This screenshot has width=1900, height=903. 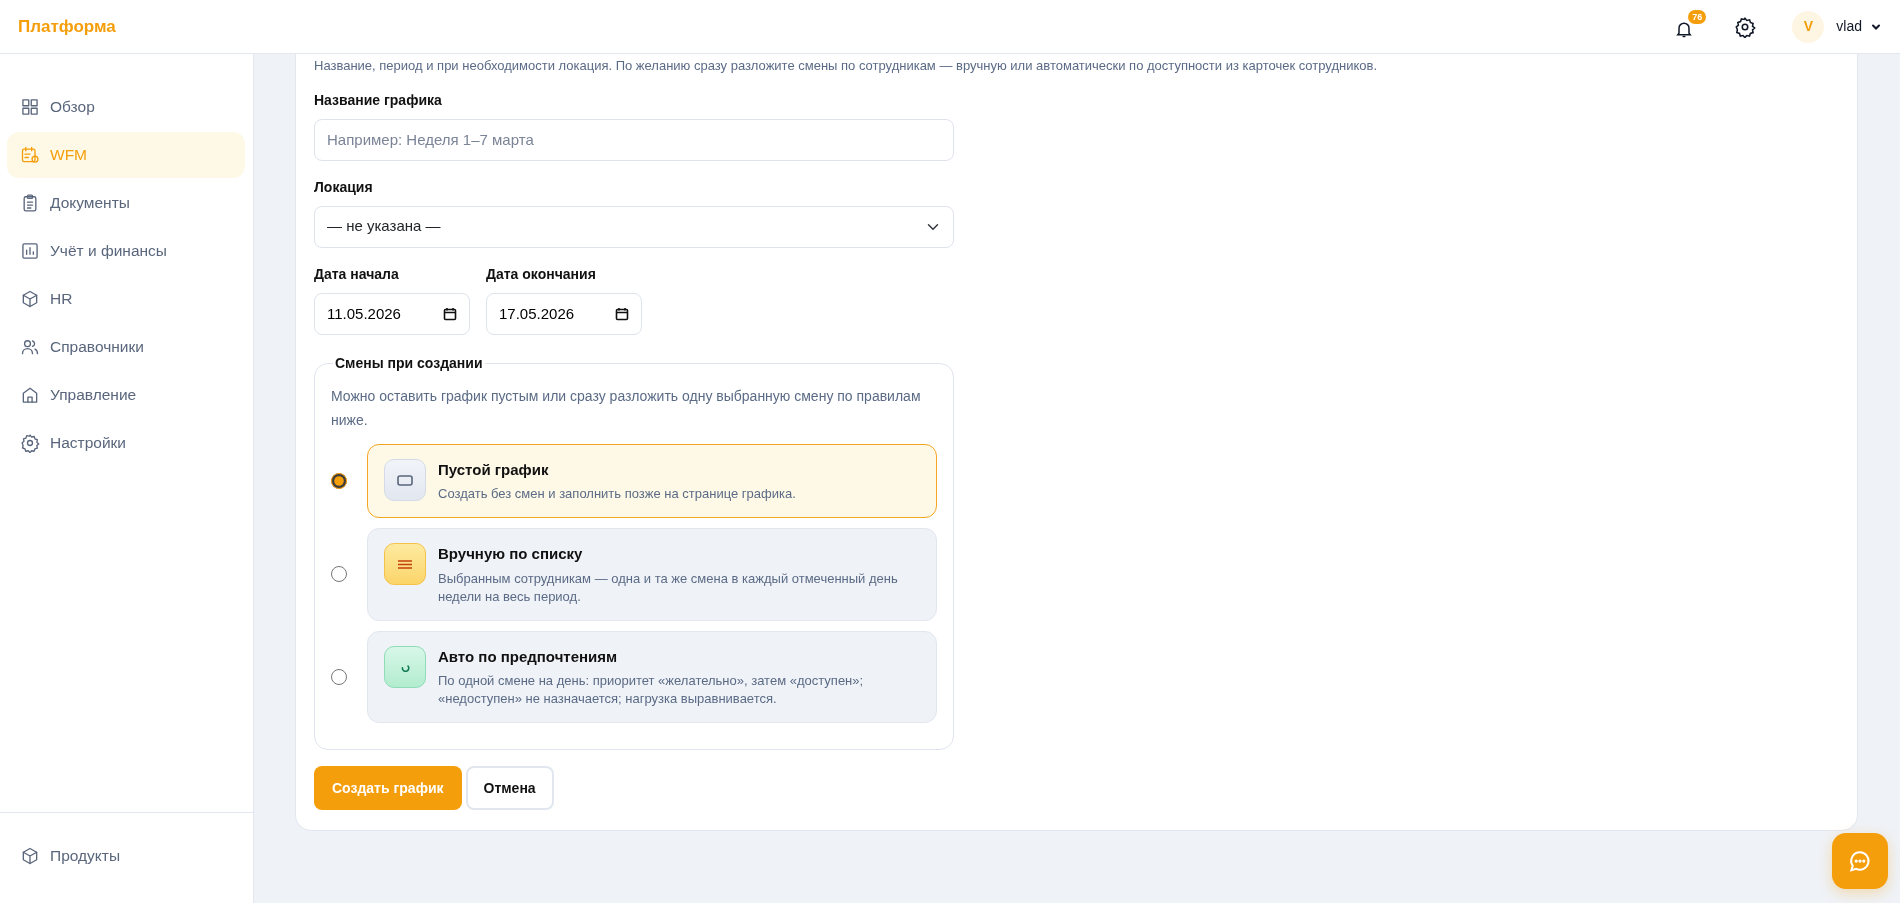 I want to click on date-field: 11.05.2026, so click(x=392, y=313).